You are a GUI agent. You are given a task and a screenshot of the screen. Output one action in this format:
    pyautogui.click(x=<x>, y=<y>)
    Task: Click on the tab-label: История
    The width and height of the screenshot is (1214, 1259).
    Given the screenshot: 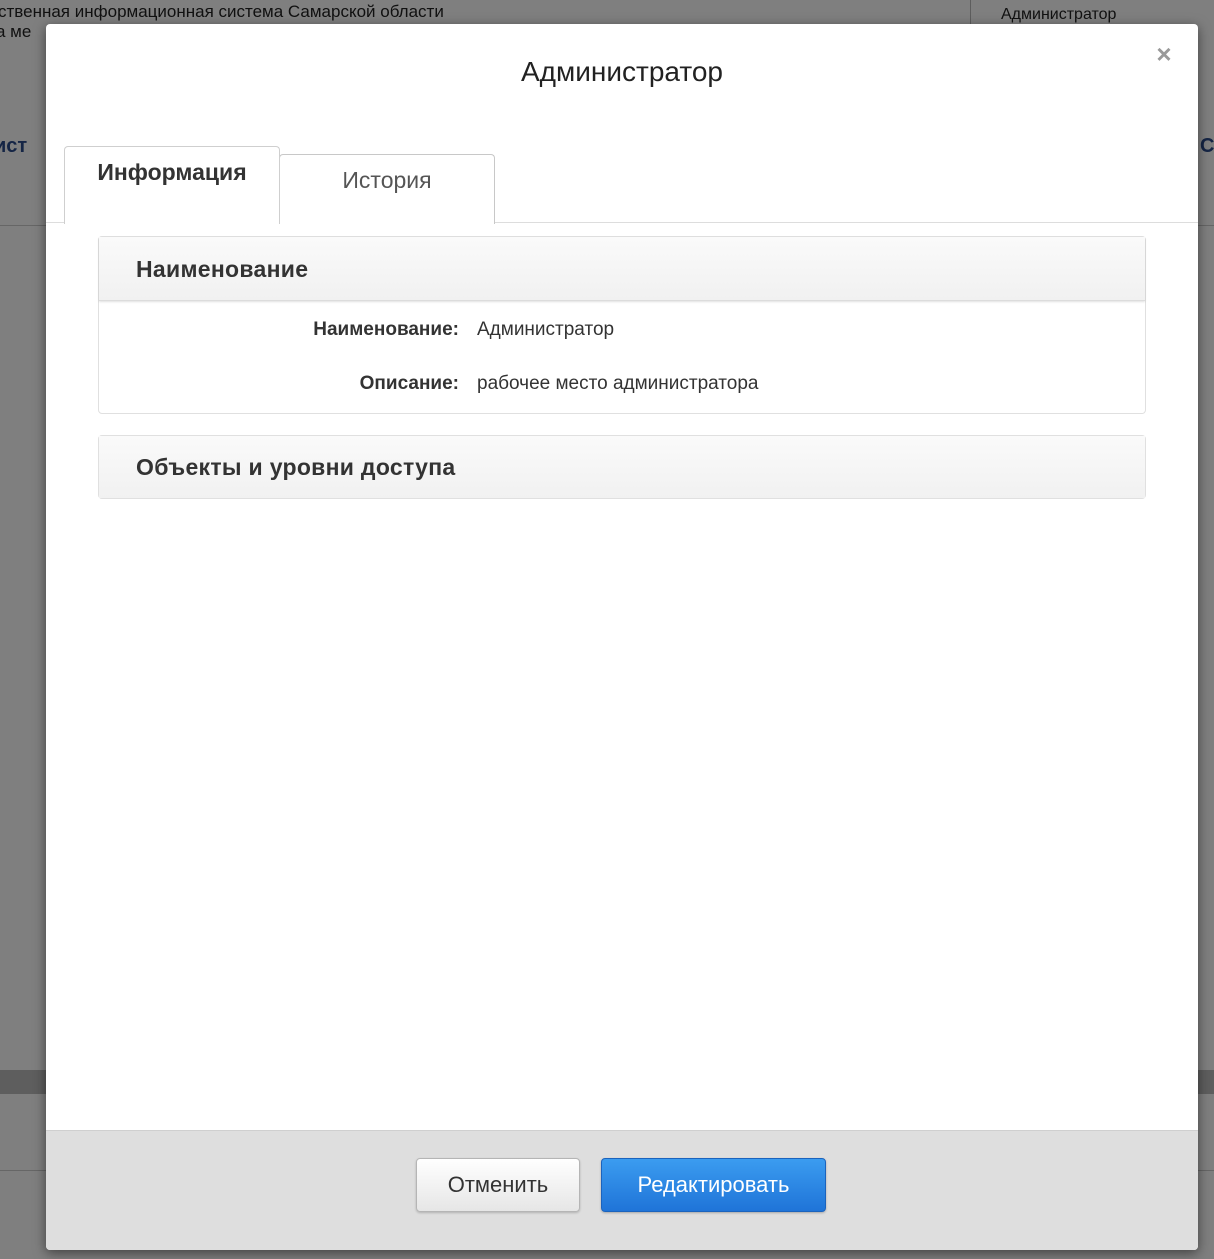 What is the action you would take?
    pyautogui.click(x=387, y=180)
    